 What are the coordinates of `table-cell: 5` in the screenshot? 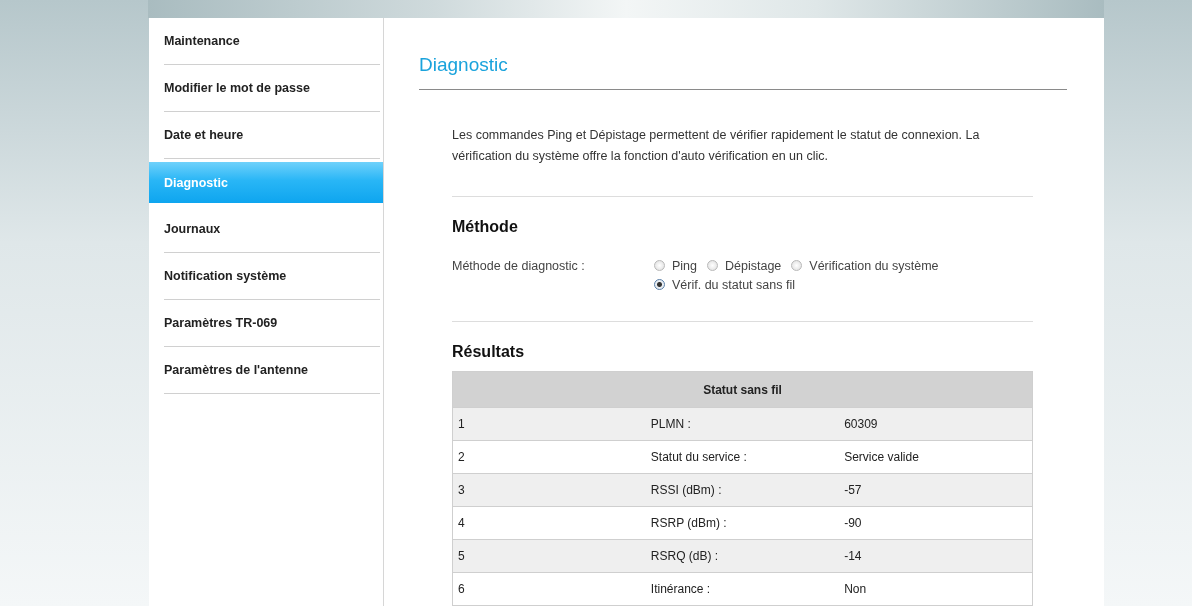 It's located at (549, 556).